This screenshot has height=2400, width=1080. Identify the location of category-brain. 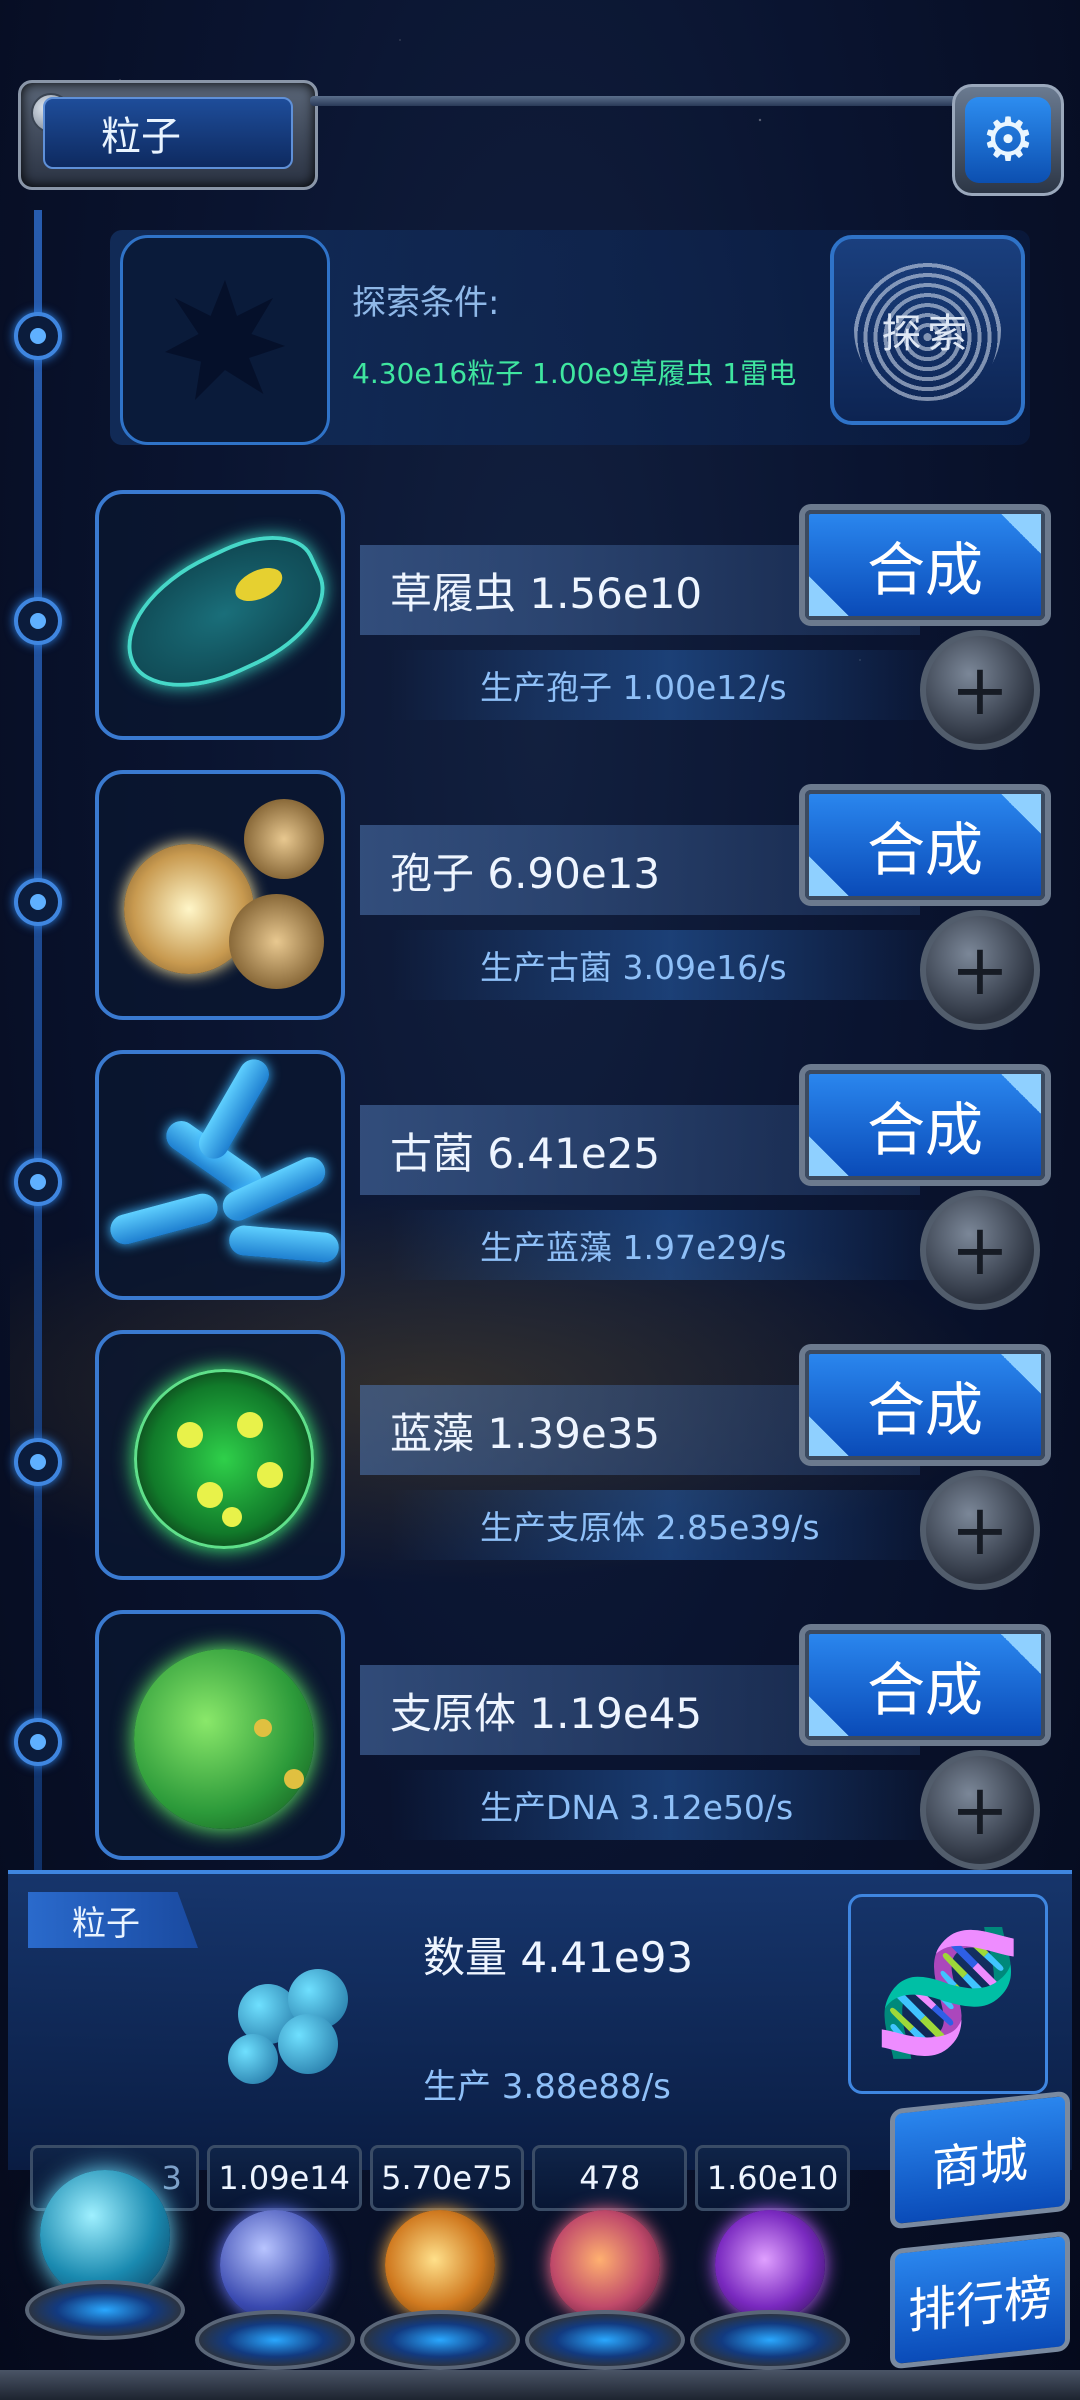
(605, 2290).